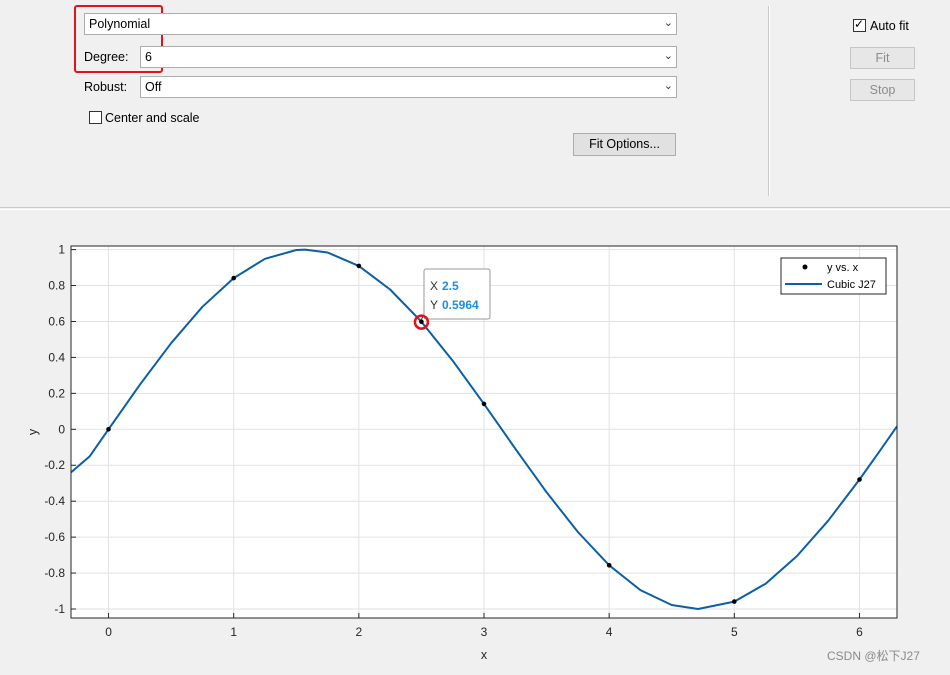  What do you see at coordinates (882, 58) in the screenshot?
I see `fit-button: Fit` at bounding box center [882, 58].